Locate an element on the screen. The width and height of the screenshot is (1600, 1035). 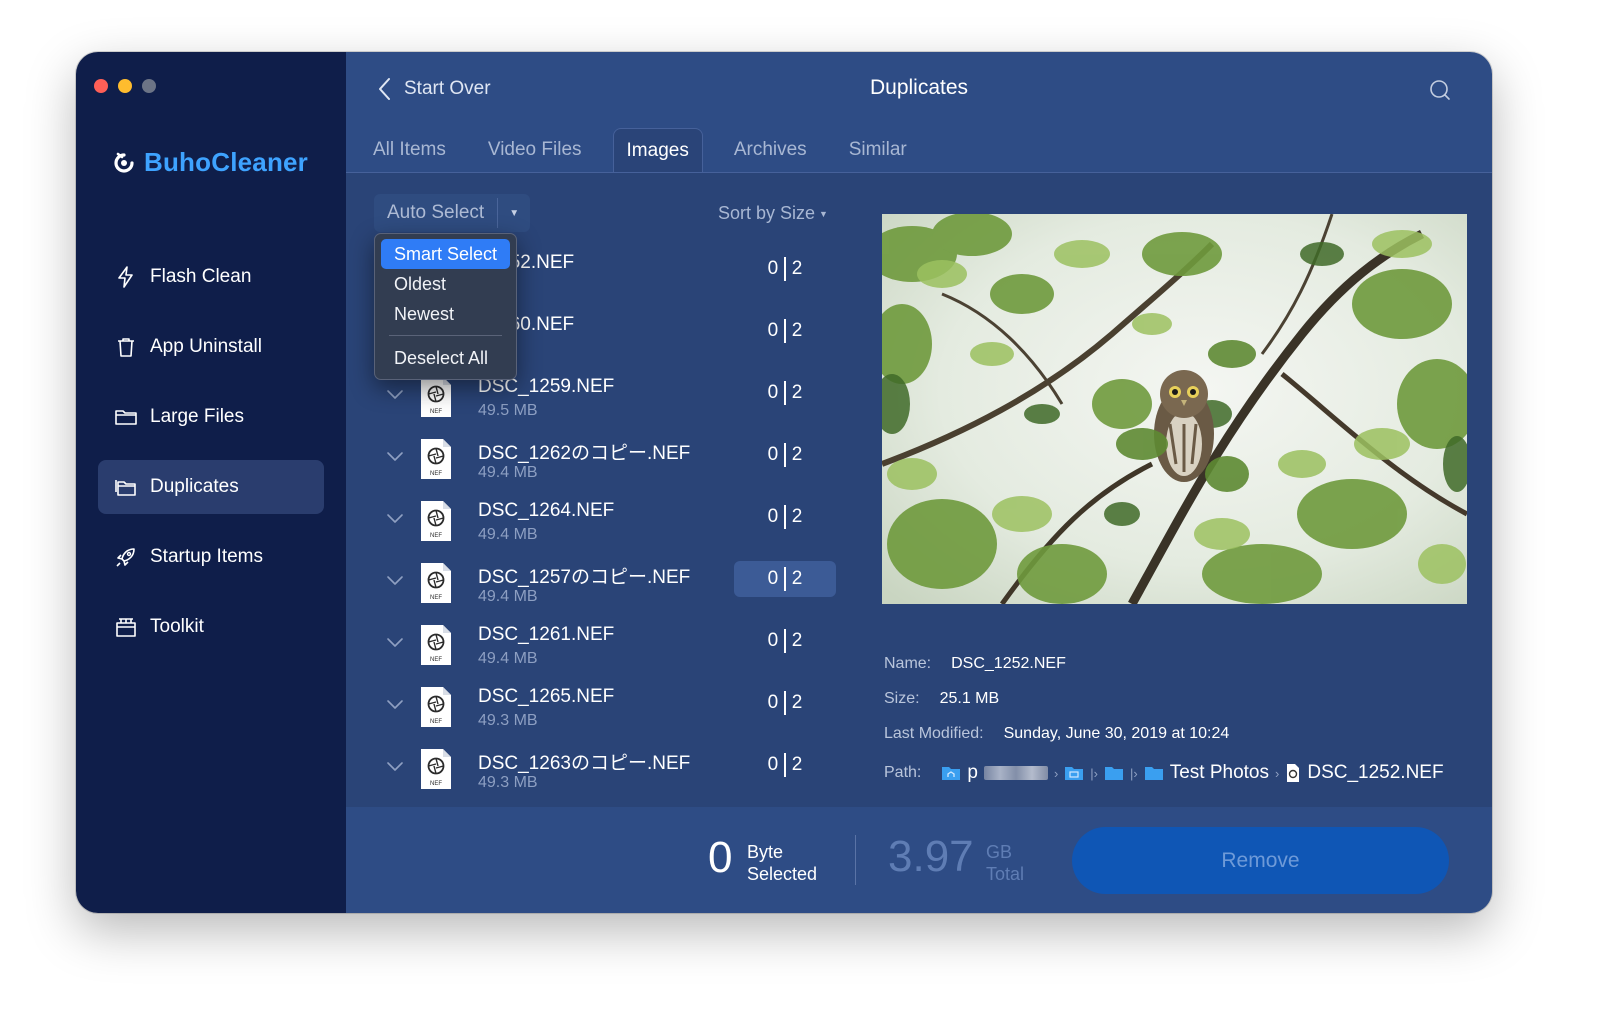
caret-down-icon: ▼ is located at coordinates (823, 214).